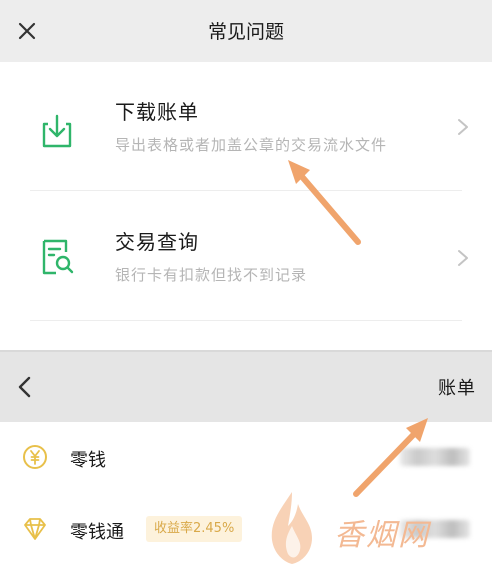 Image resolution: width=492 pixels, height=579 pixels. What do you see at coordinates (435, 457) in the screenshot?
I see `blurred-balance` at bounding box center [435, 457].